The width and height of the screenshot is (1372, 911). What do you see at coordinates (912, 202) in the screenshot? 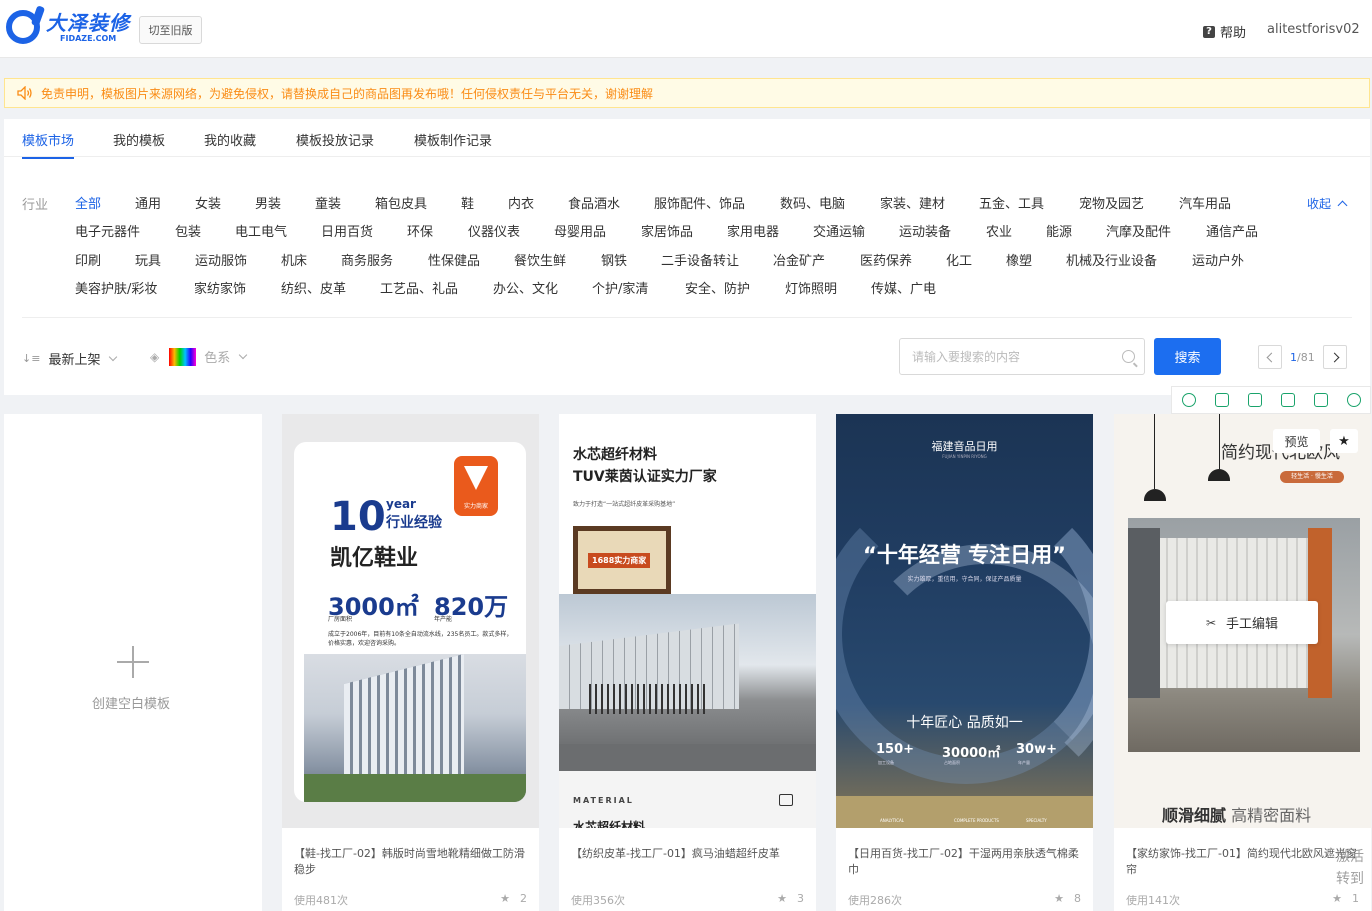
I see `category-item: 家装、建材` at bounding box center [912, 202].